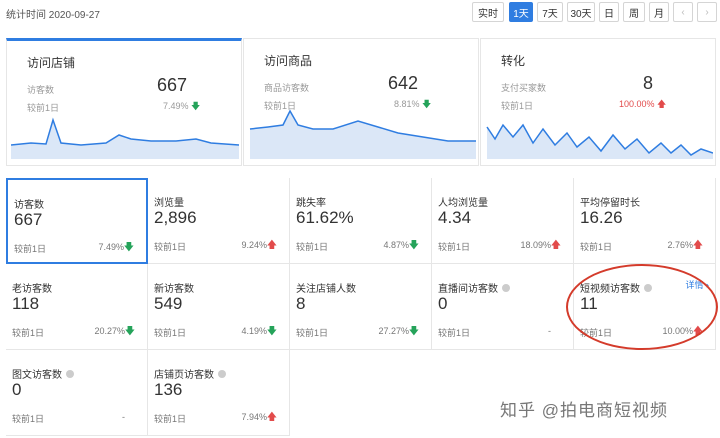  What do you see at coordinates (219, 393) in the screenshot?
I see `metric-store-page-visitors: 店铺页访客数 136 较前1日 7.94% 🡅` at bounding box center [219, 393].